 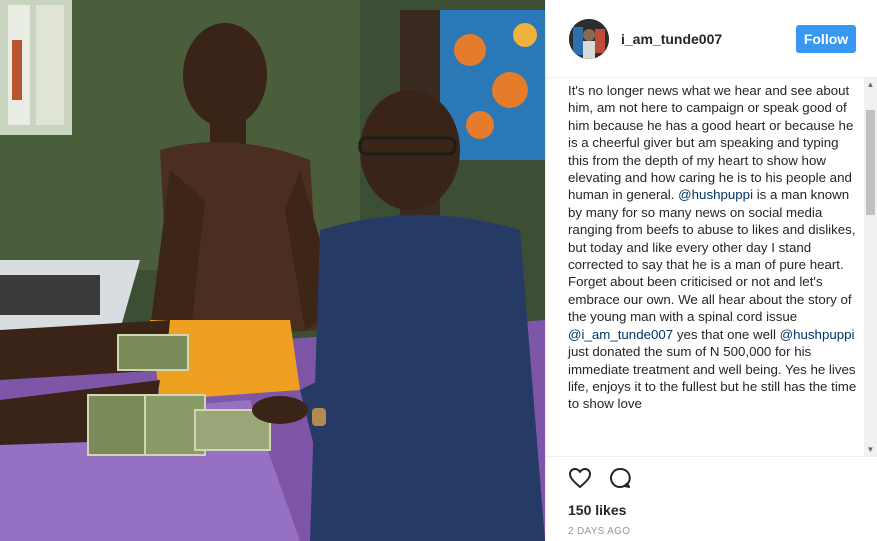 What do you see at coordinates (597, 510) in the screenshot?
I see `likes-count: 150 likes` at bounding box center [597, 510].